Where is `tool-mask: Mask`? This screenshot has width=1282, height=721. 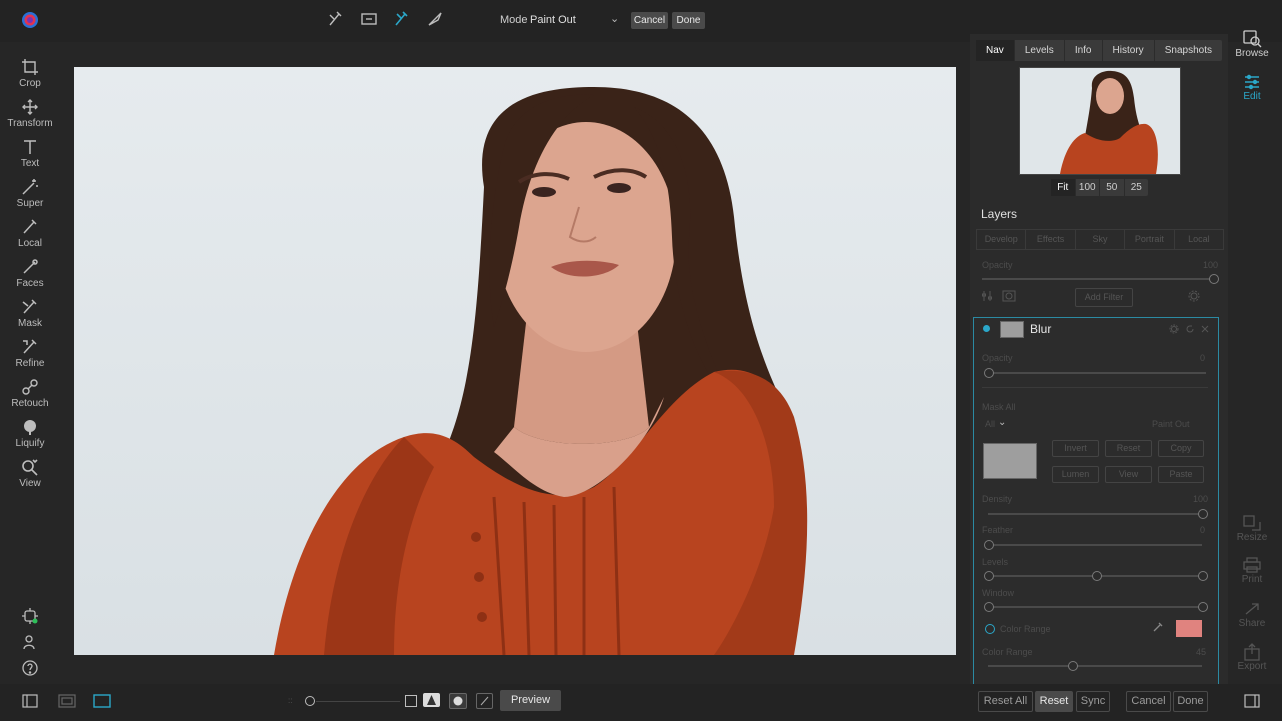 tool-mask: Mask is located at coordinates (30, 313).